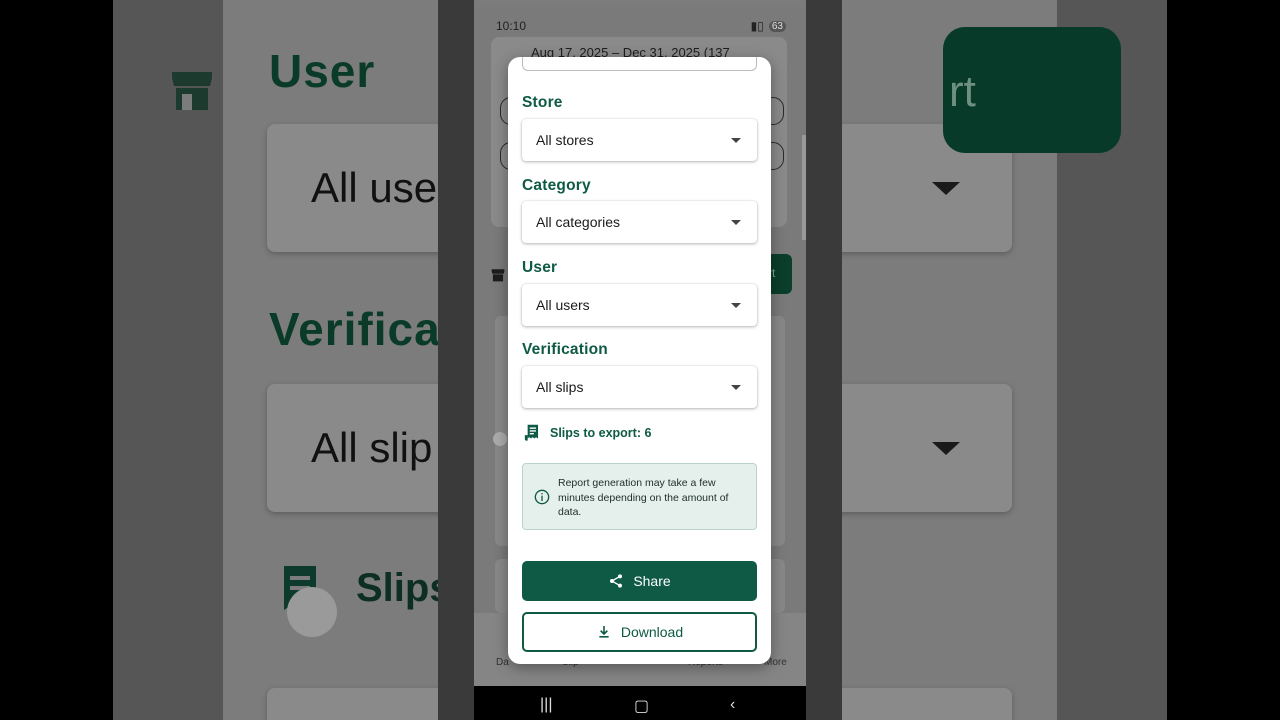 Image resolution: width=1280 pixels, height=720 pixels. Describe the element at coordinates (639, 387) in the screenshot. I see `verification-select: All slips` at that location.